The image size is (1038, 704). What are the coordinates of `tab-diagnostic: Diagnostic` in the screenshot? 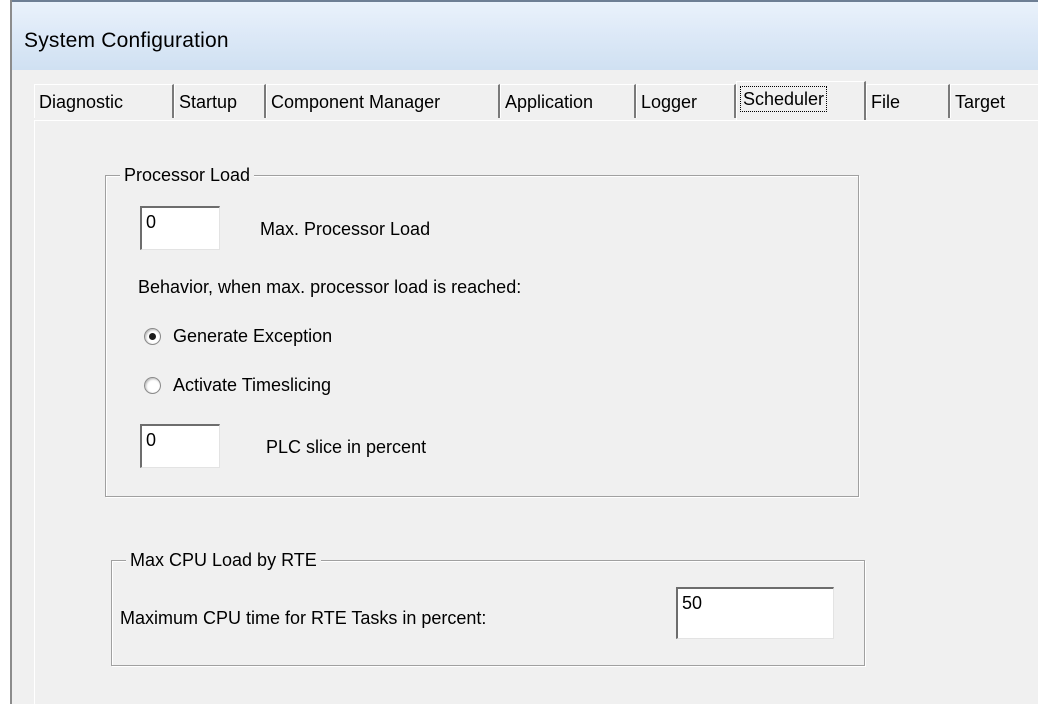 It's located at (104, 101).